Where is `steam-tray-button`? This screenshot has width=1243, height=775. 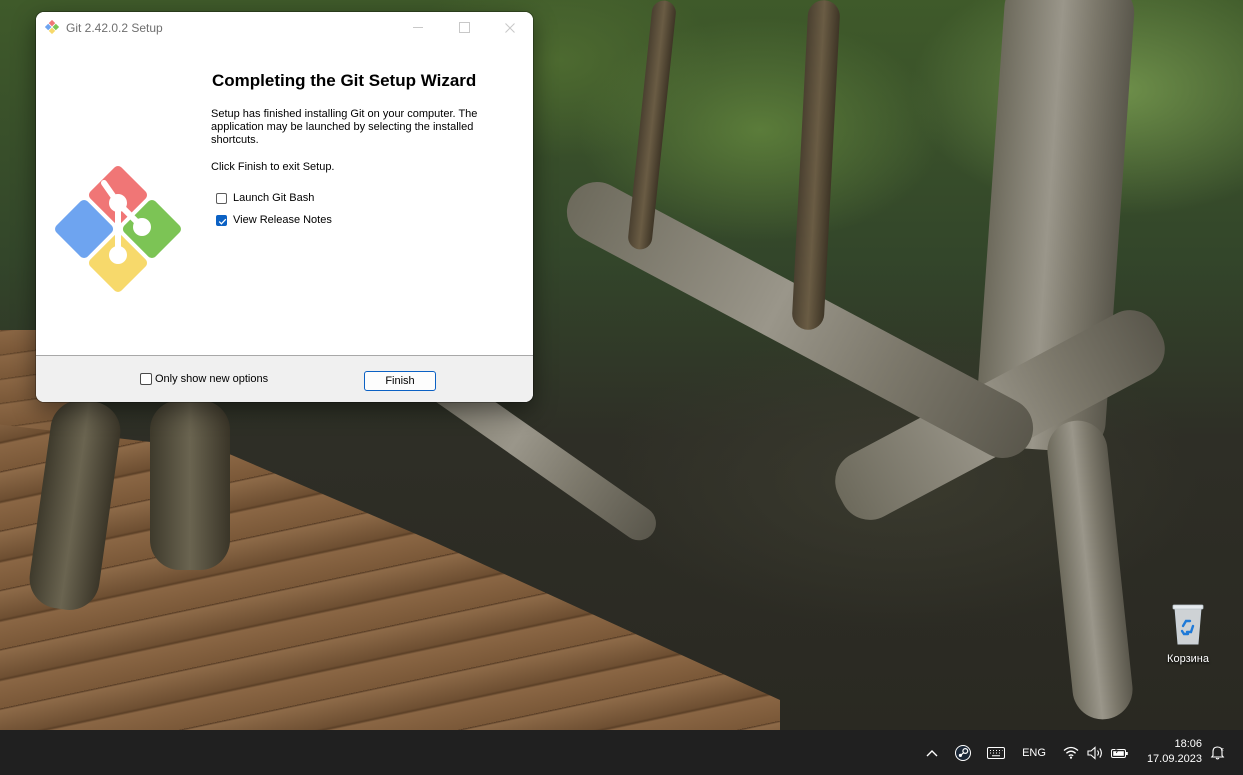
steam-tray-button is located at coordinates (963, 752).